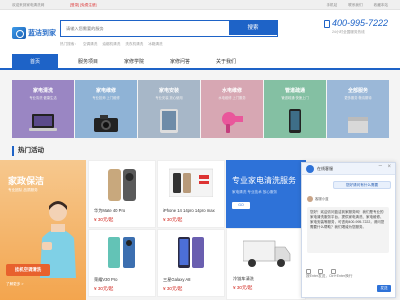 Image resolution: width=400 pixels, height=300 pixels. What do you see at coordinates (90, 44) in the screenshot?
I see `hot-link: 空调清洗` at bounding box center [90, 44].